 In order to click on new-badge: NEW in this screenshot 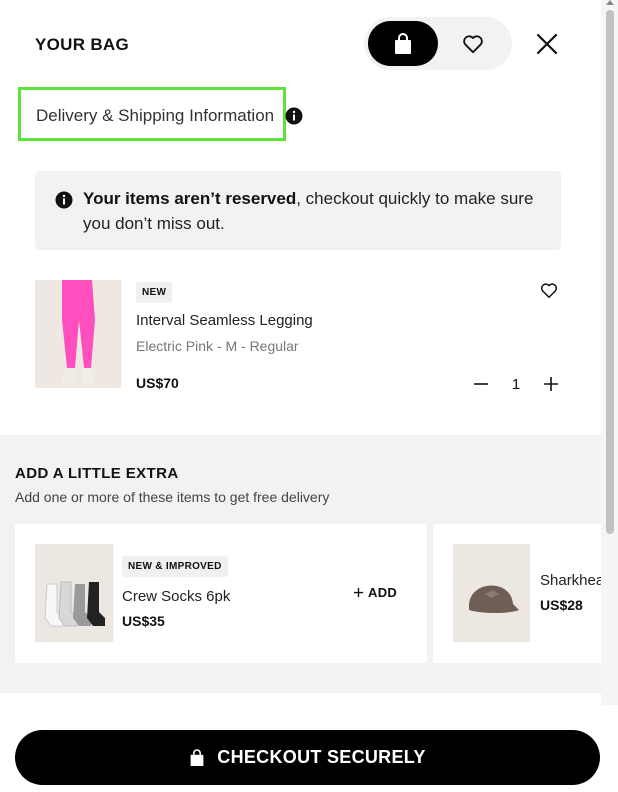, I will do `click(154, 292)`.